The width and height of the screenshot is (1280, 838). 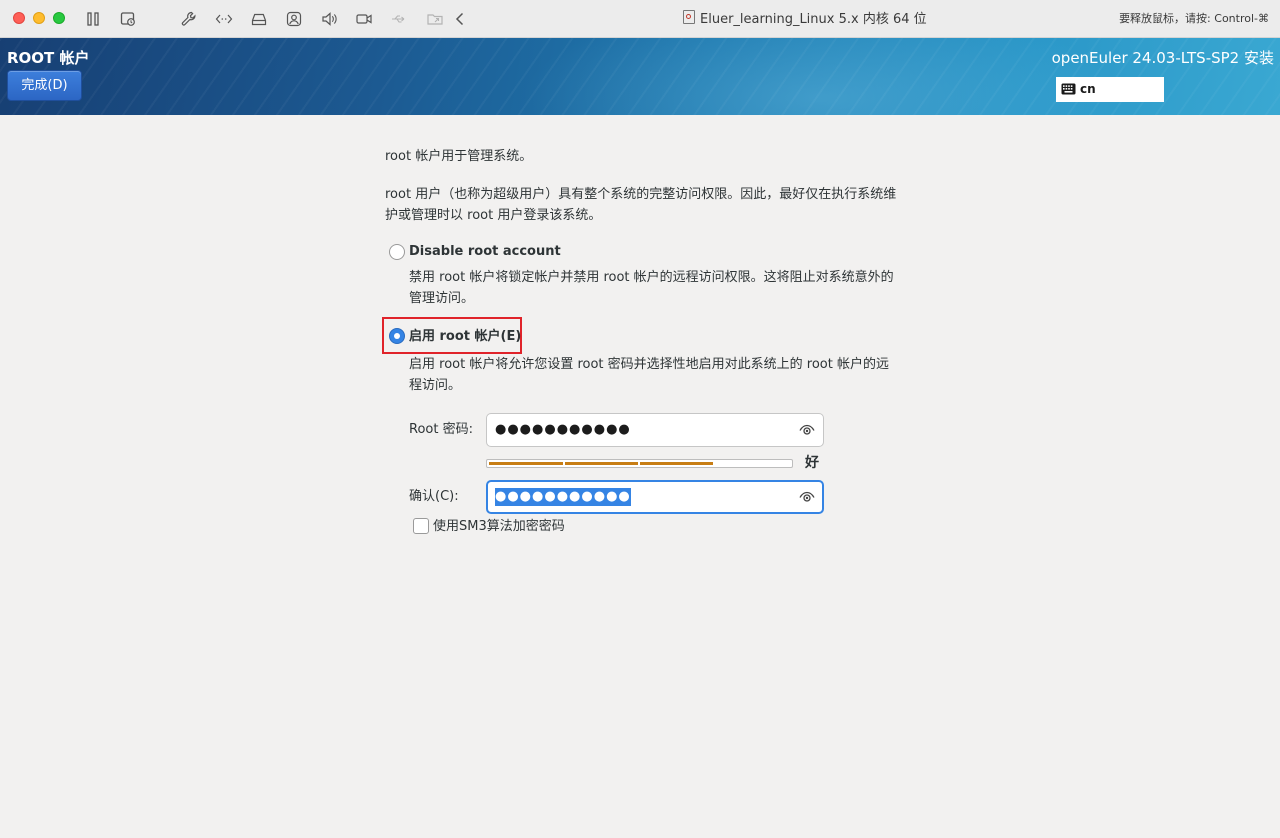 I want to click on pause-icon, so click(x=93, y=19).